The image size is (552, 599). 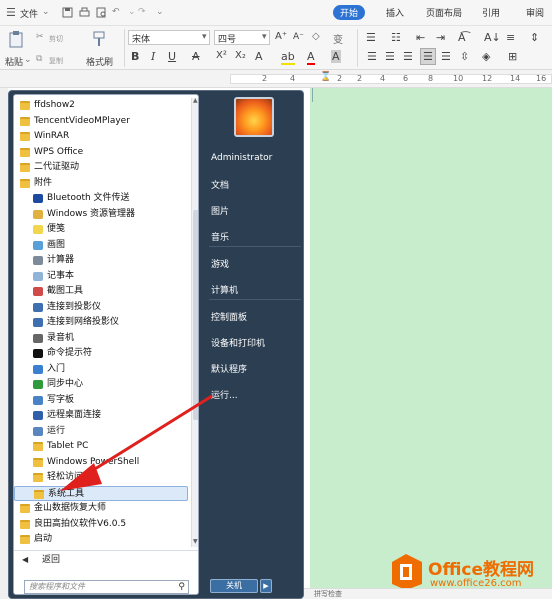 What do you see at coordinates (147, 436) in the screenshot?
I see `arrow-shaft` at bounding box center [147, 436].